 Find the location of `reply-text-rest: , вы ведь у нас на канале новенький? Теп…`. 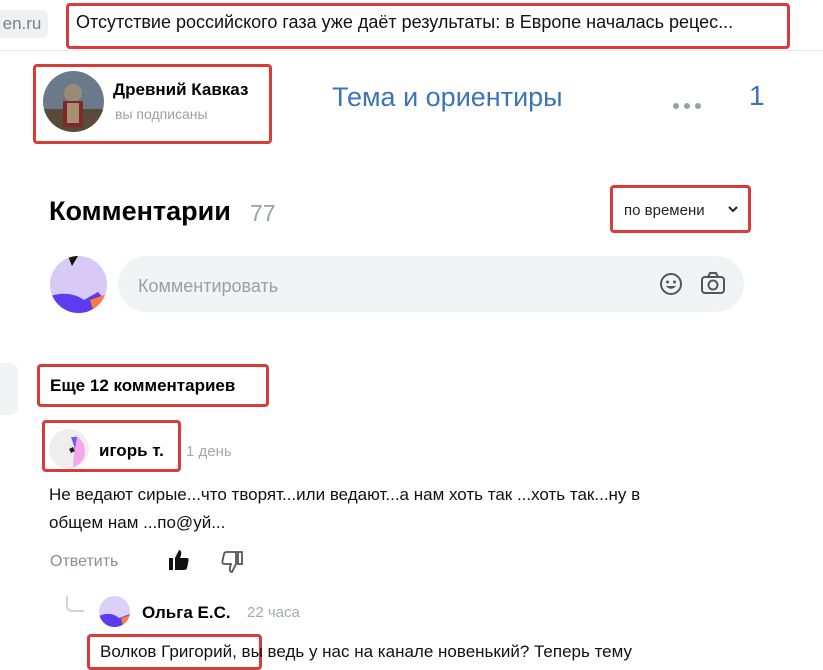

reply-text-rest: , вы ведь у нас на канале новенький? Теп… is located at coordinates (432, 651).